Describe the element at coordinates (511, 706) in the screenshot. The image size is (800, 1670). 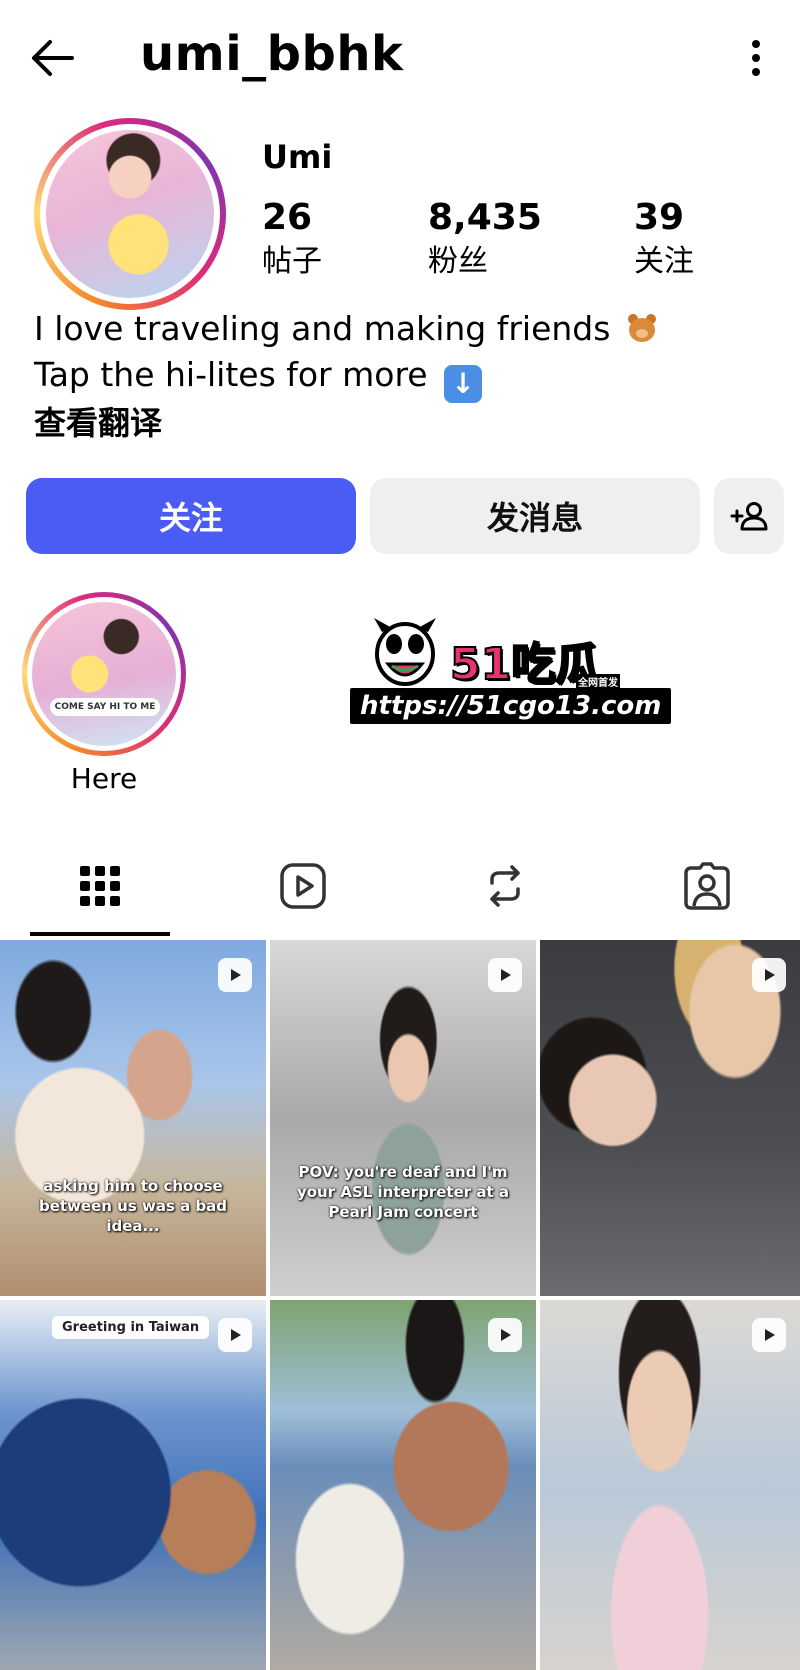
I see `watermark-url: https://51cgo13.com` at that location.